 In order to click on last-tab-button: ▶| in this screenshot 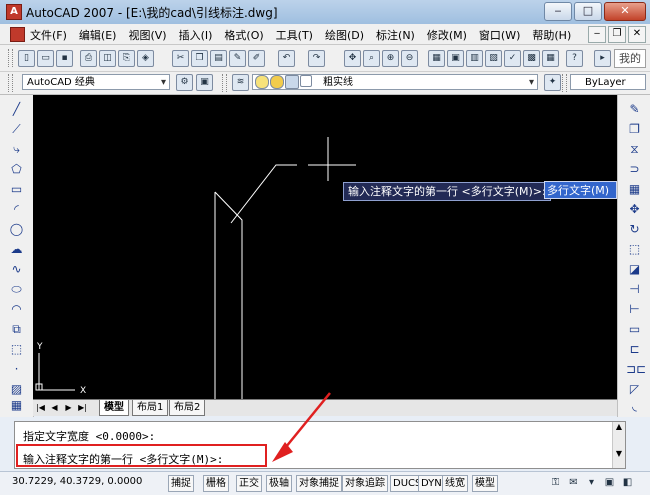, I will do `click(82, 407)`.